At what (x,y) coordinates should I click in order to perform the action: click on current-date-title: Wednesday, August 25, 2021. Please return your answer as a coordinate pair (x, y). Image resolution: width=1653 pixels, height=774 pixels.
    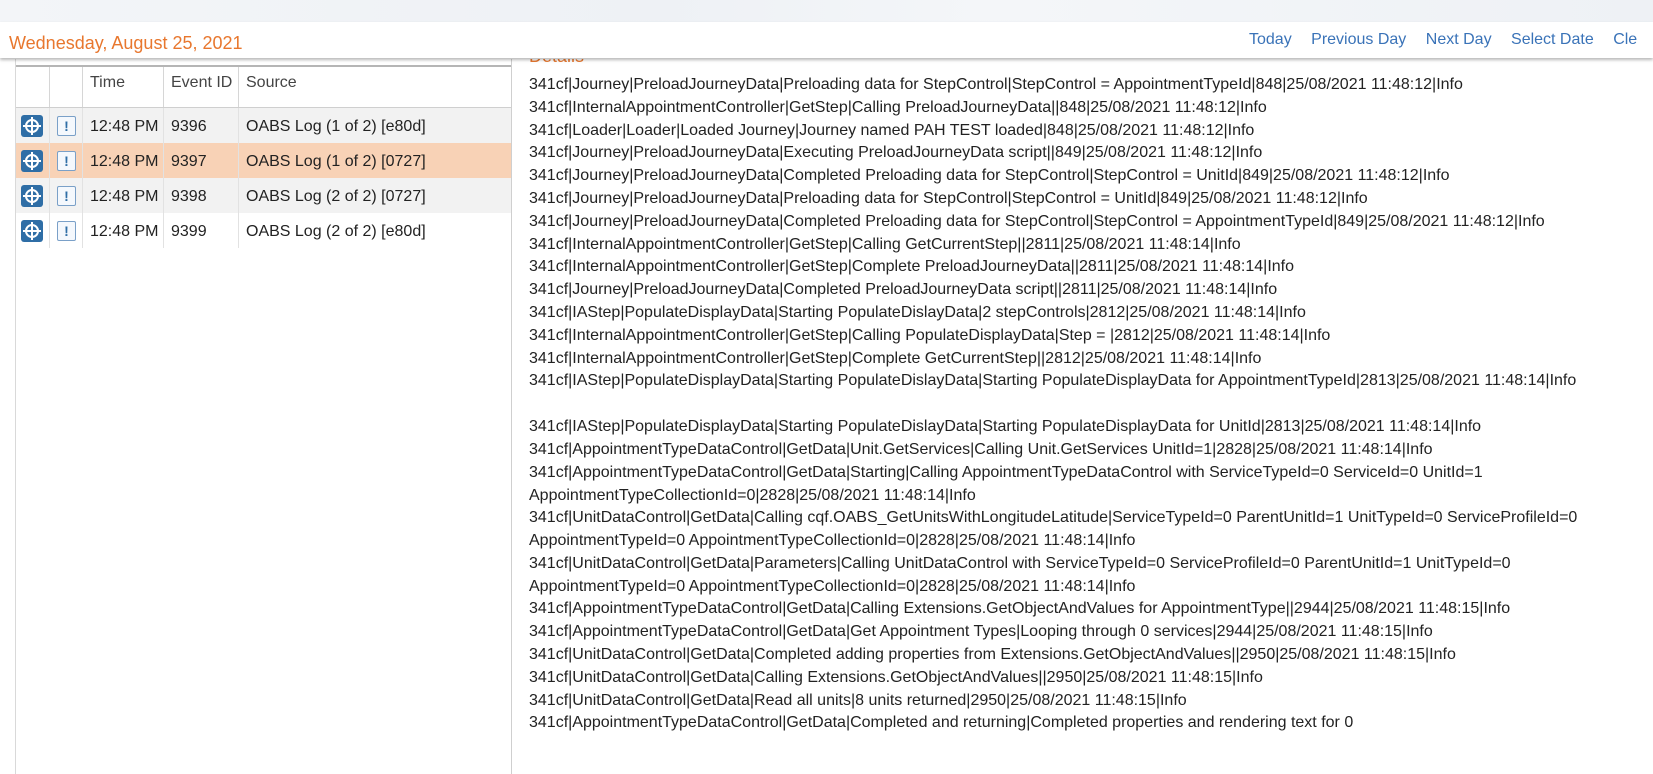
    Looking at the image, I should click on (126, 43).